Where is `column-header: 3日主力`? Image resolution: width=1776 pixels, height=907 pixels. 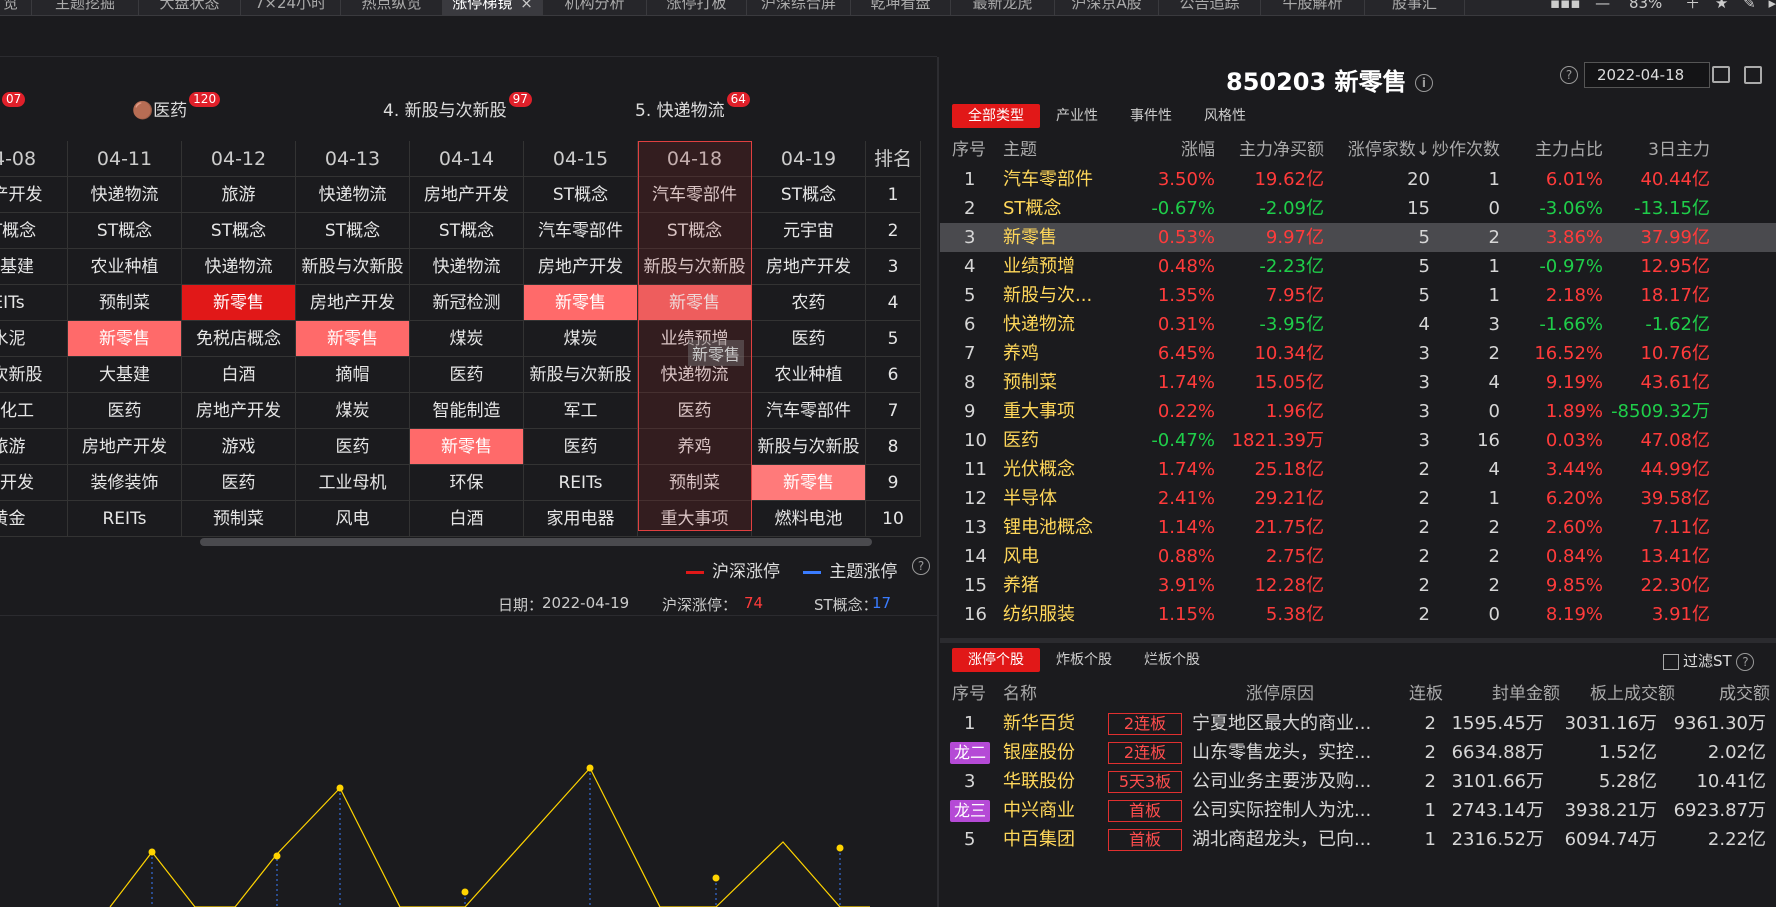
column-header: 3日主力 is located at coordinates (1679, 150).